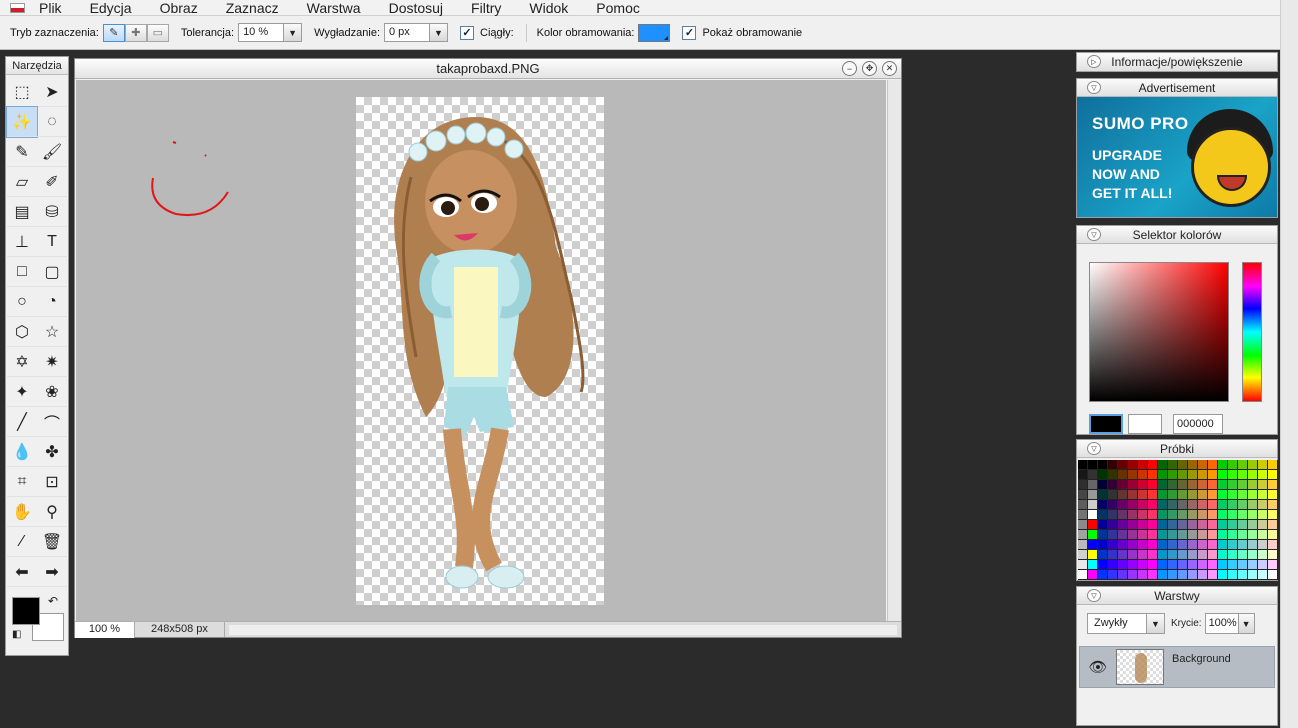  I want to click on fill-bucket-icon: ⛁, so click(52, 212).